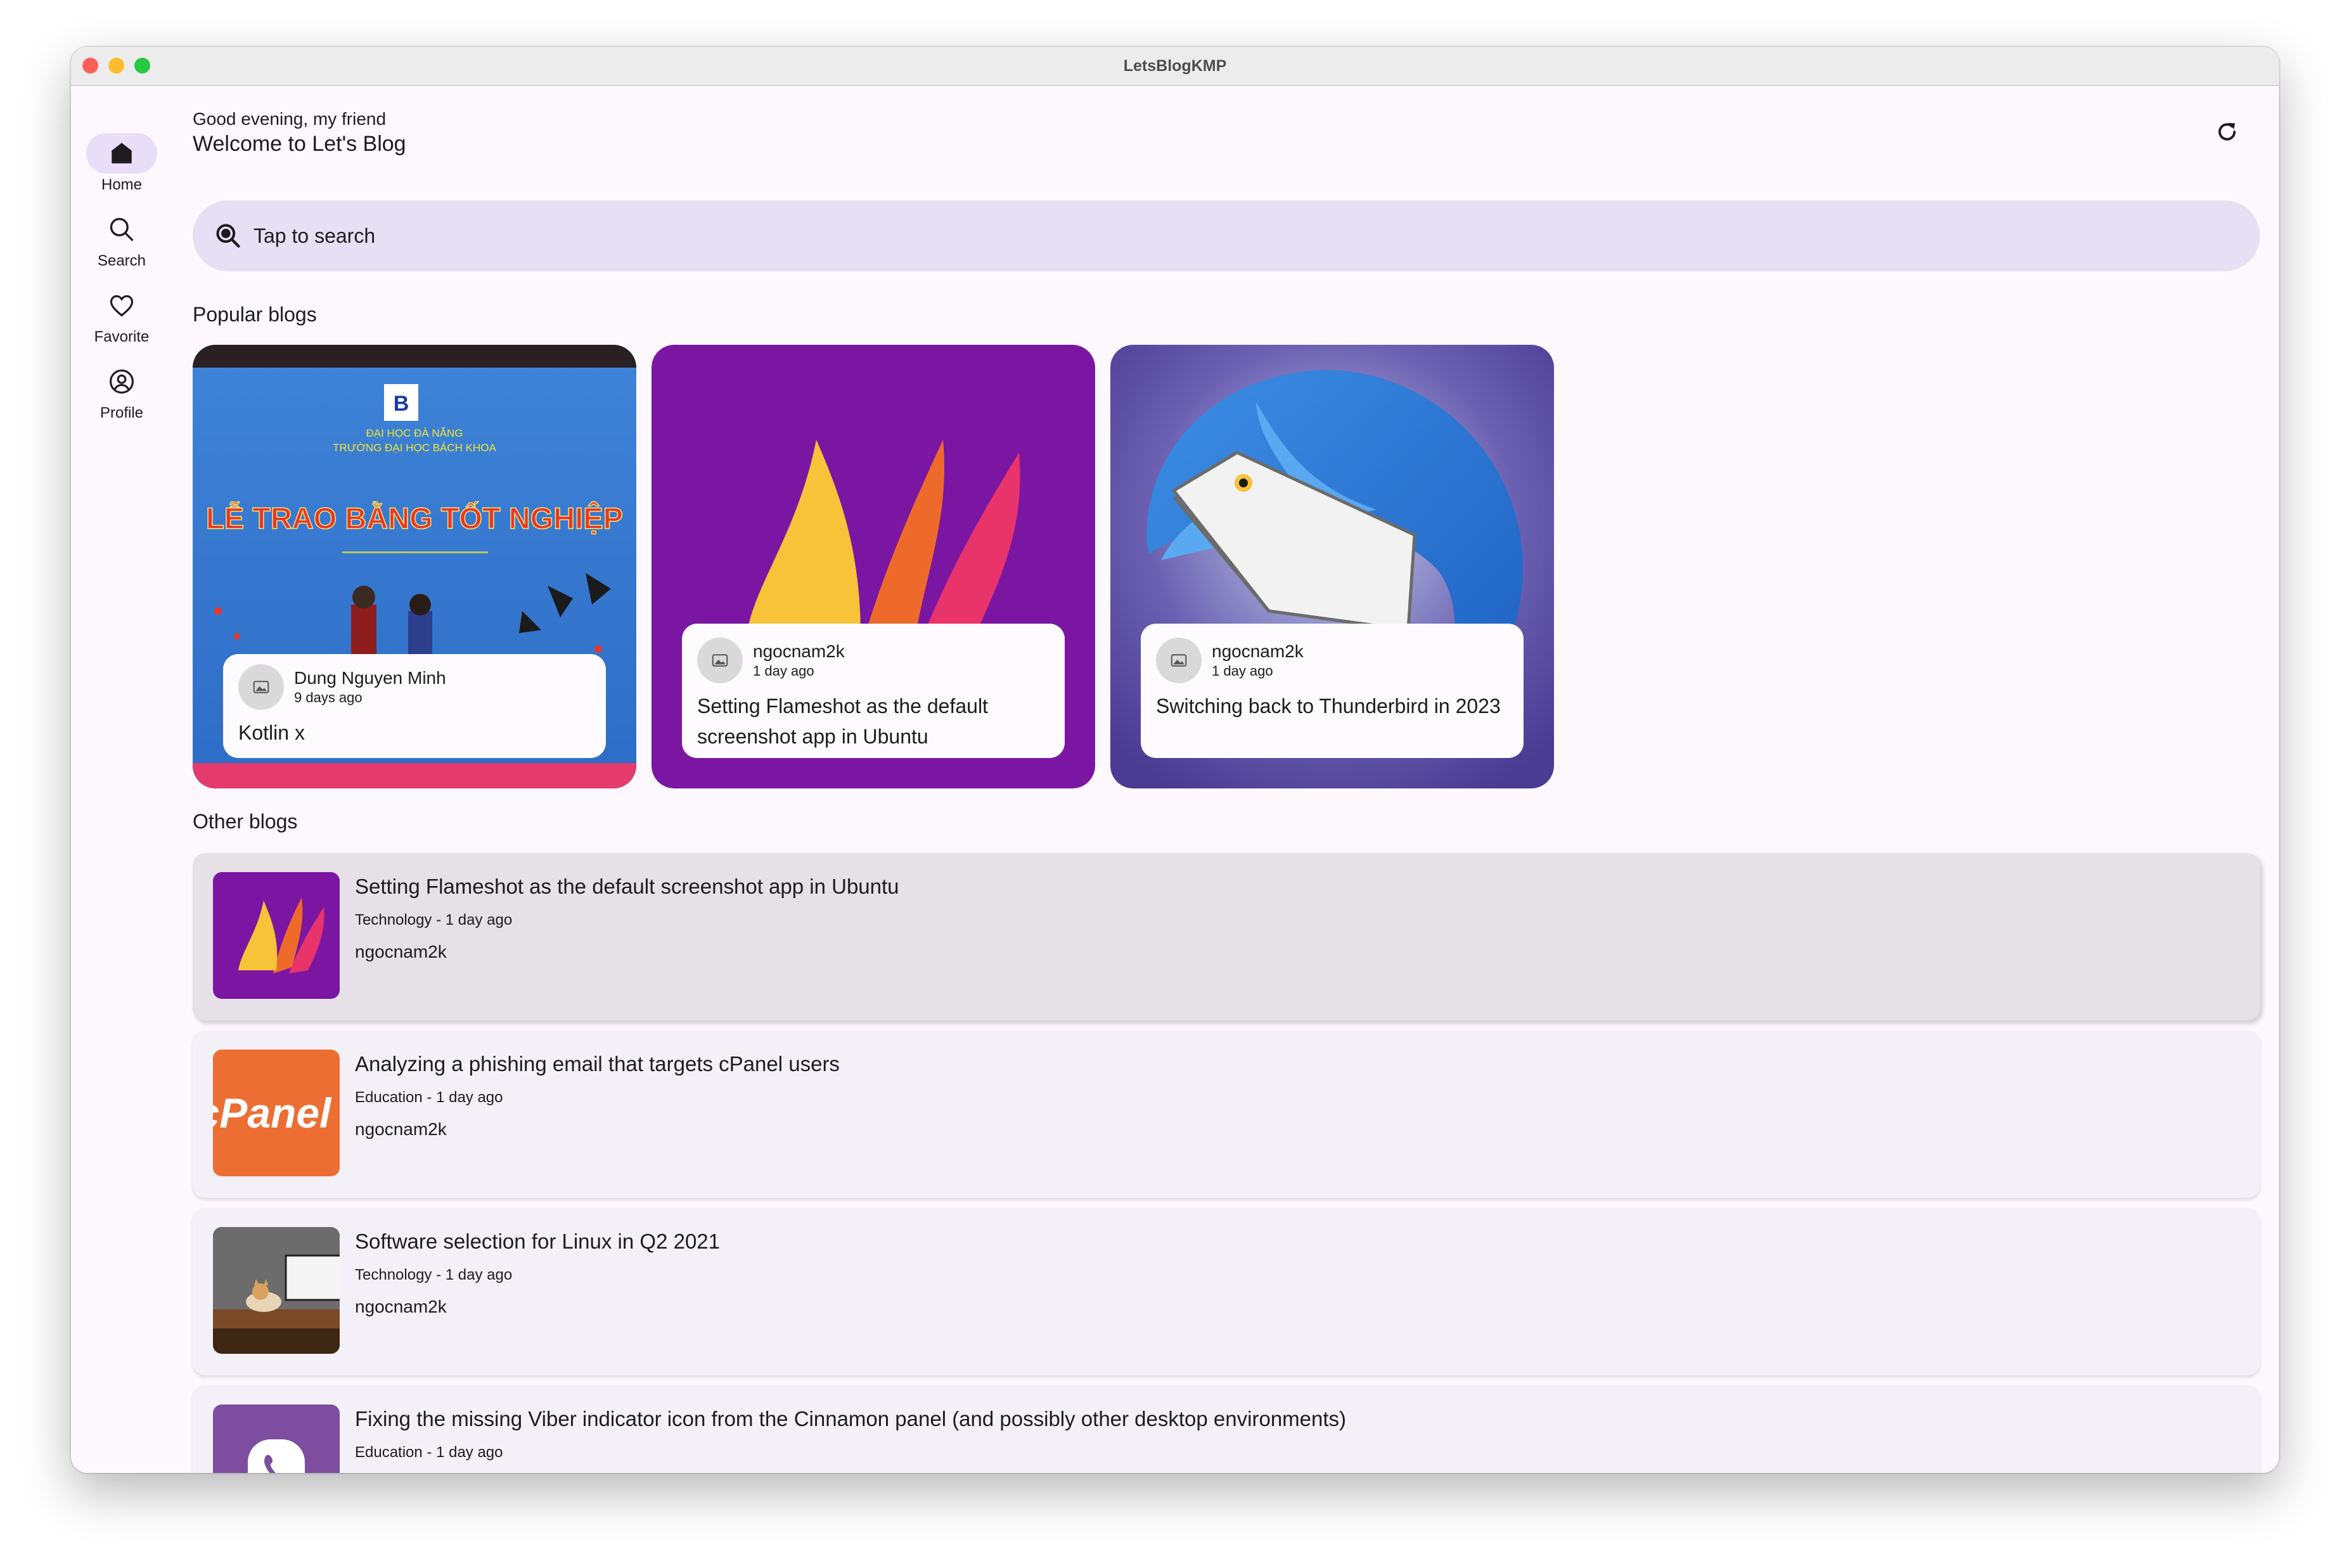 This screenshot has width=2350, height=1568. I want to click on cpanel-logo-text: cPanel, so click(272, 1112).